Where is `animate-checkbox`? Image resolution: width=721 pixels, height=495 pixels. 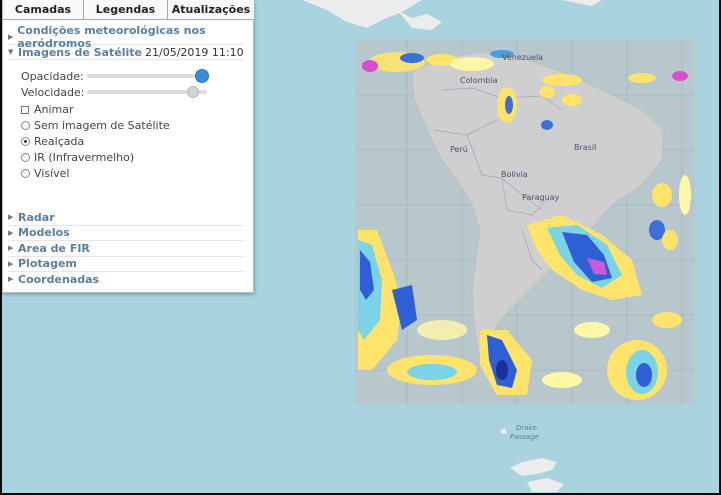
animate-checkbox is located at coordinates (25, 109).